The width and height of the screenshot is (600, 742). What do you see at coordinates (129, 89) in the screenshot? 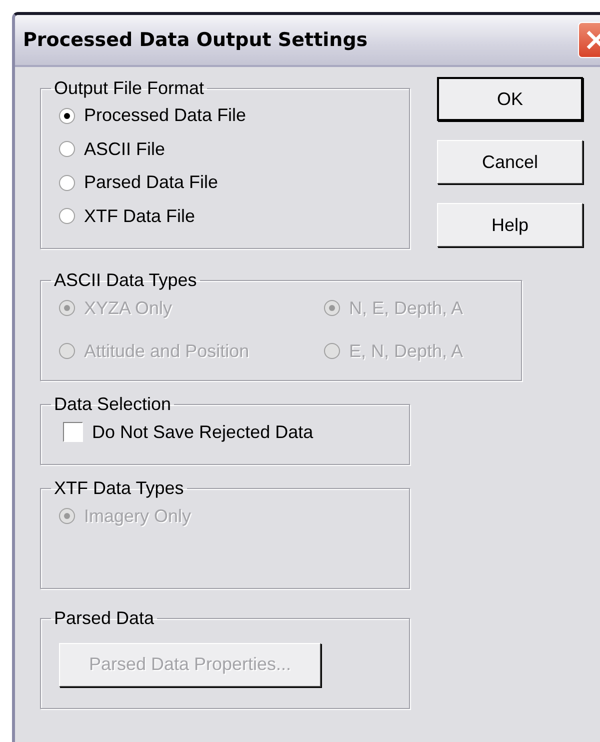
I see `group-title: Output File Format` at bounding box center [129, 89].